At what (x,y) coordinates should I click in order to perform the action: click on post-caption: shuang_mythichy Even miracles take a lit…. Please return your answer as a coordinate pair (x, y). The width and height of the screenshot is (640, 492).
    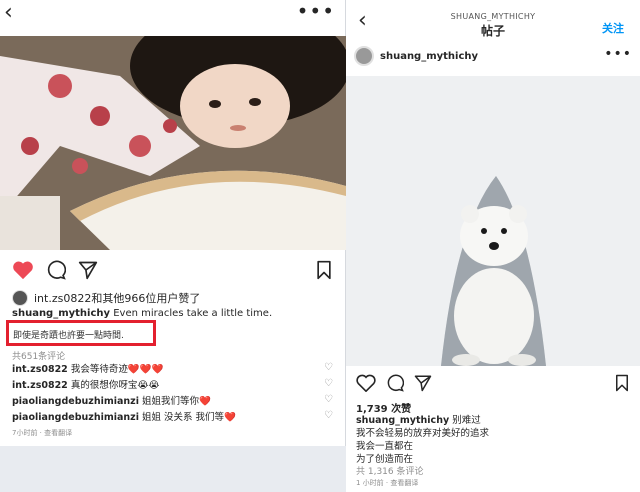
    Looking at the image, I should click on (142, 313).